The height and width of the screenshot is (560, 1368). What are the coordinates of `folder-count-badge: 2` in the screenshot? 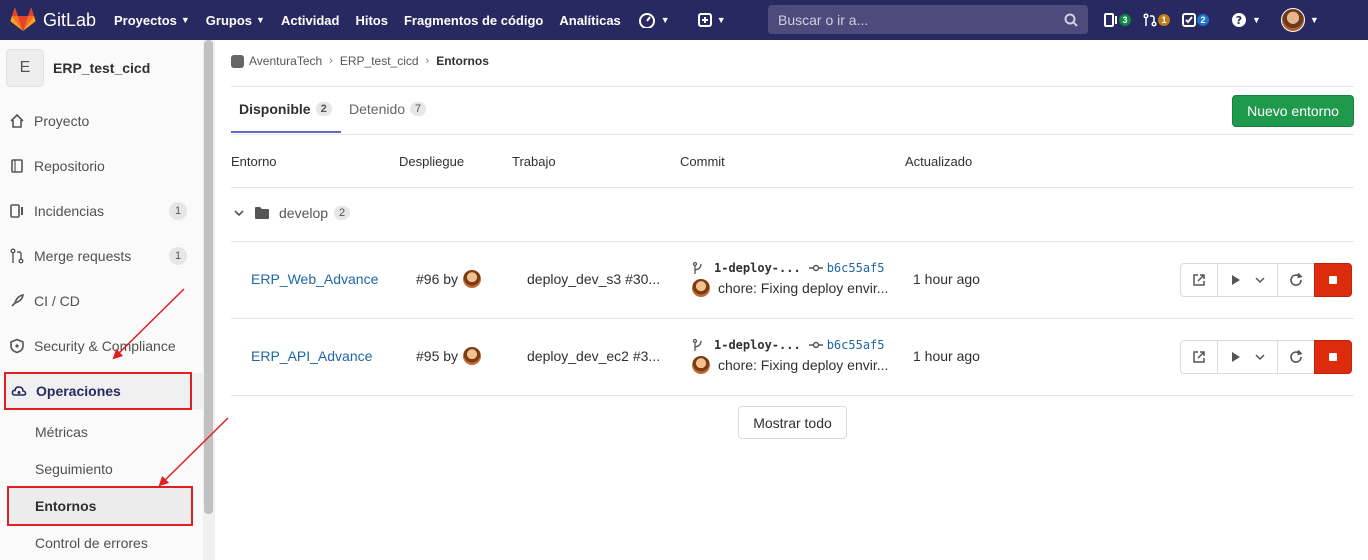 It's located at (342, 213).